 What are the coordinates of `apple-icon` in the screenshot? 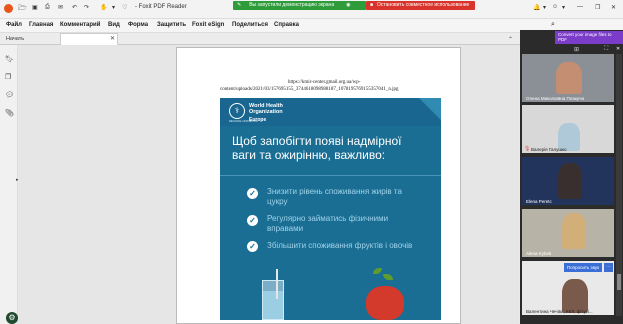 It's located at (385, 303).